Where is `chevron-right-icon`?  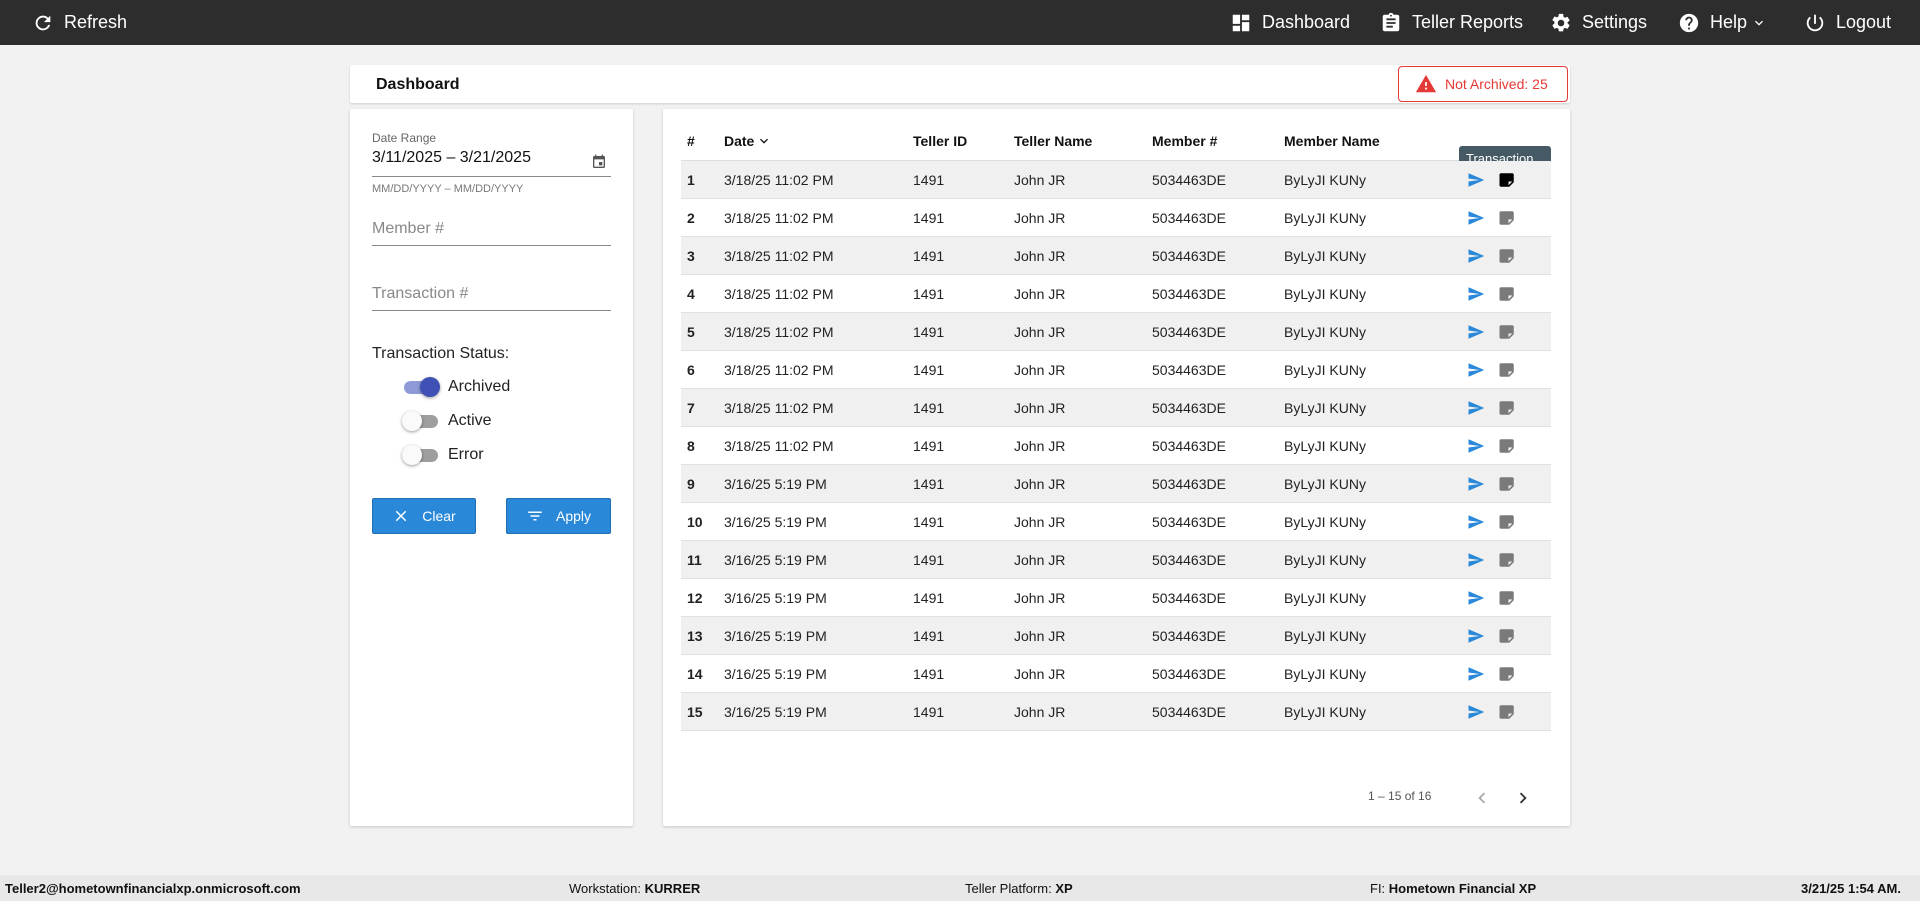 chevron-right-icon is located at coordinates (1523, 798).